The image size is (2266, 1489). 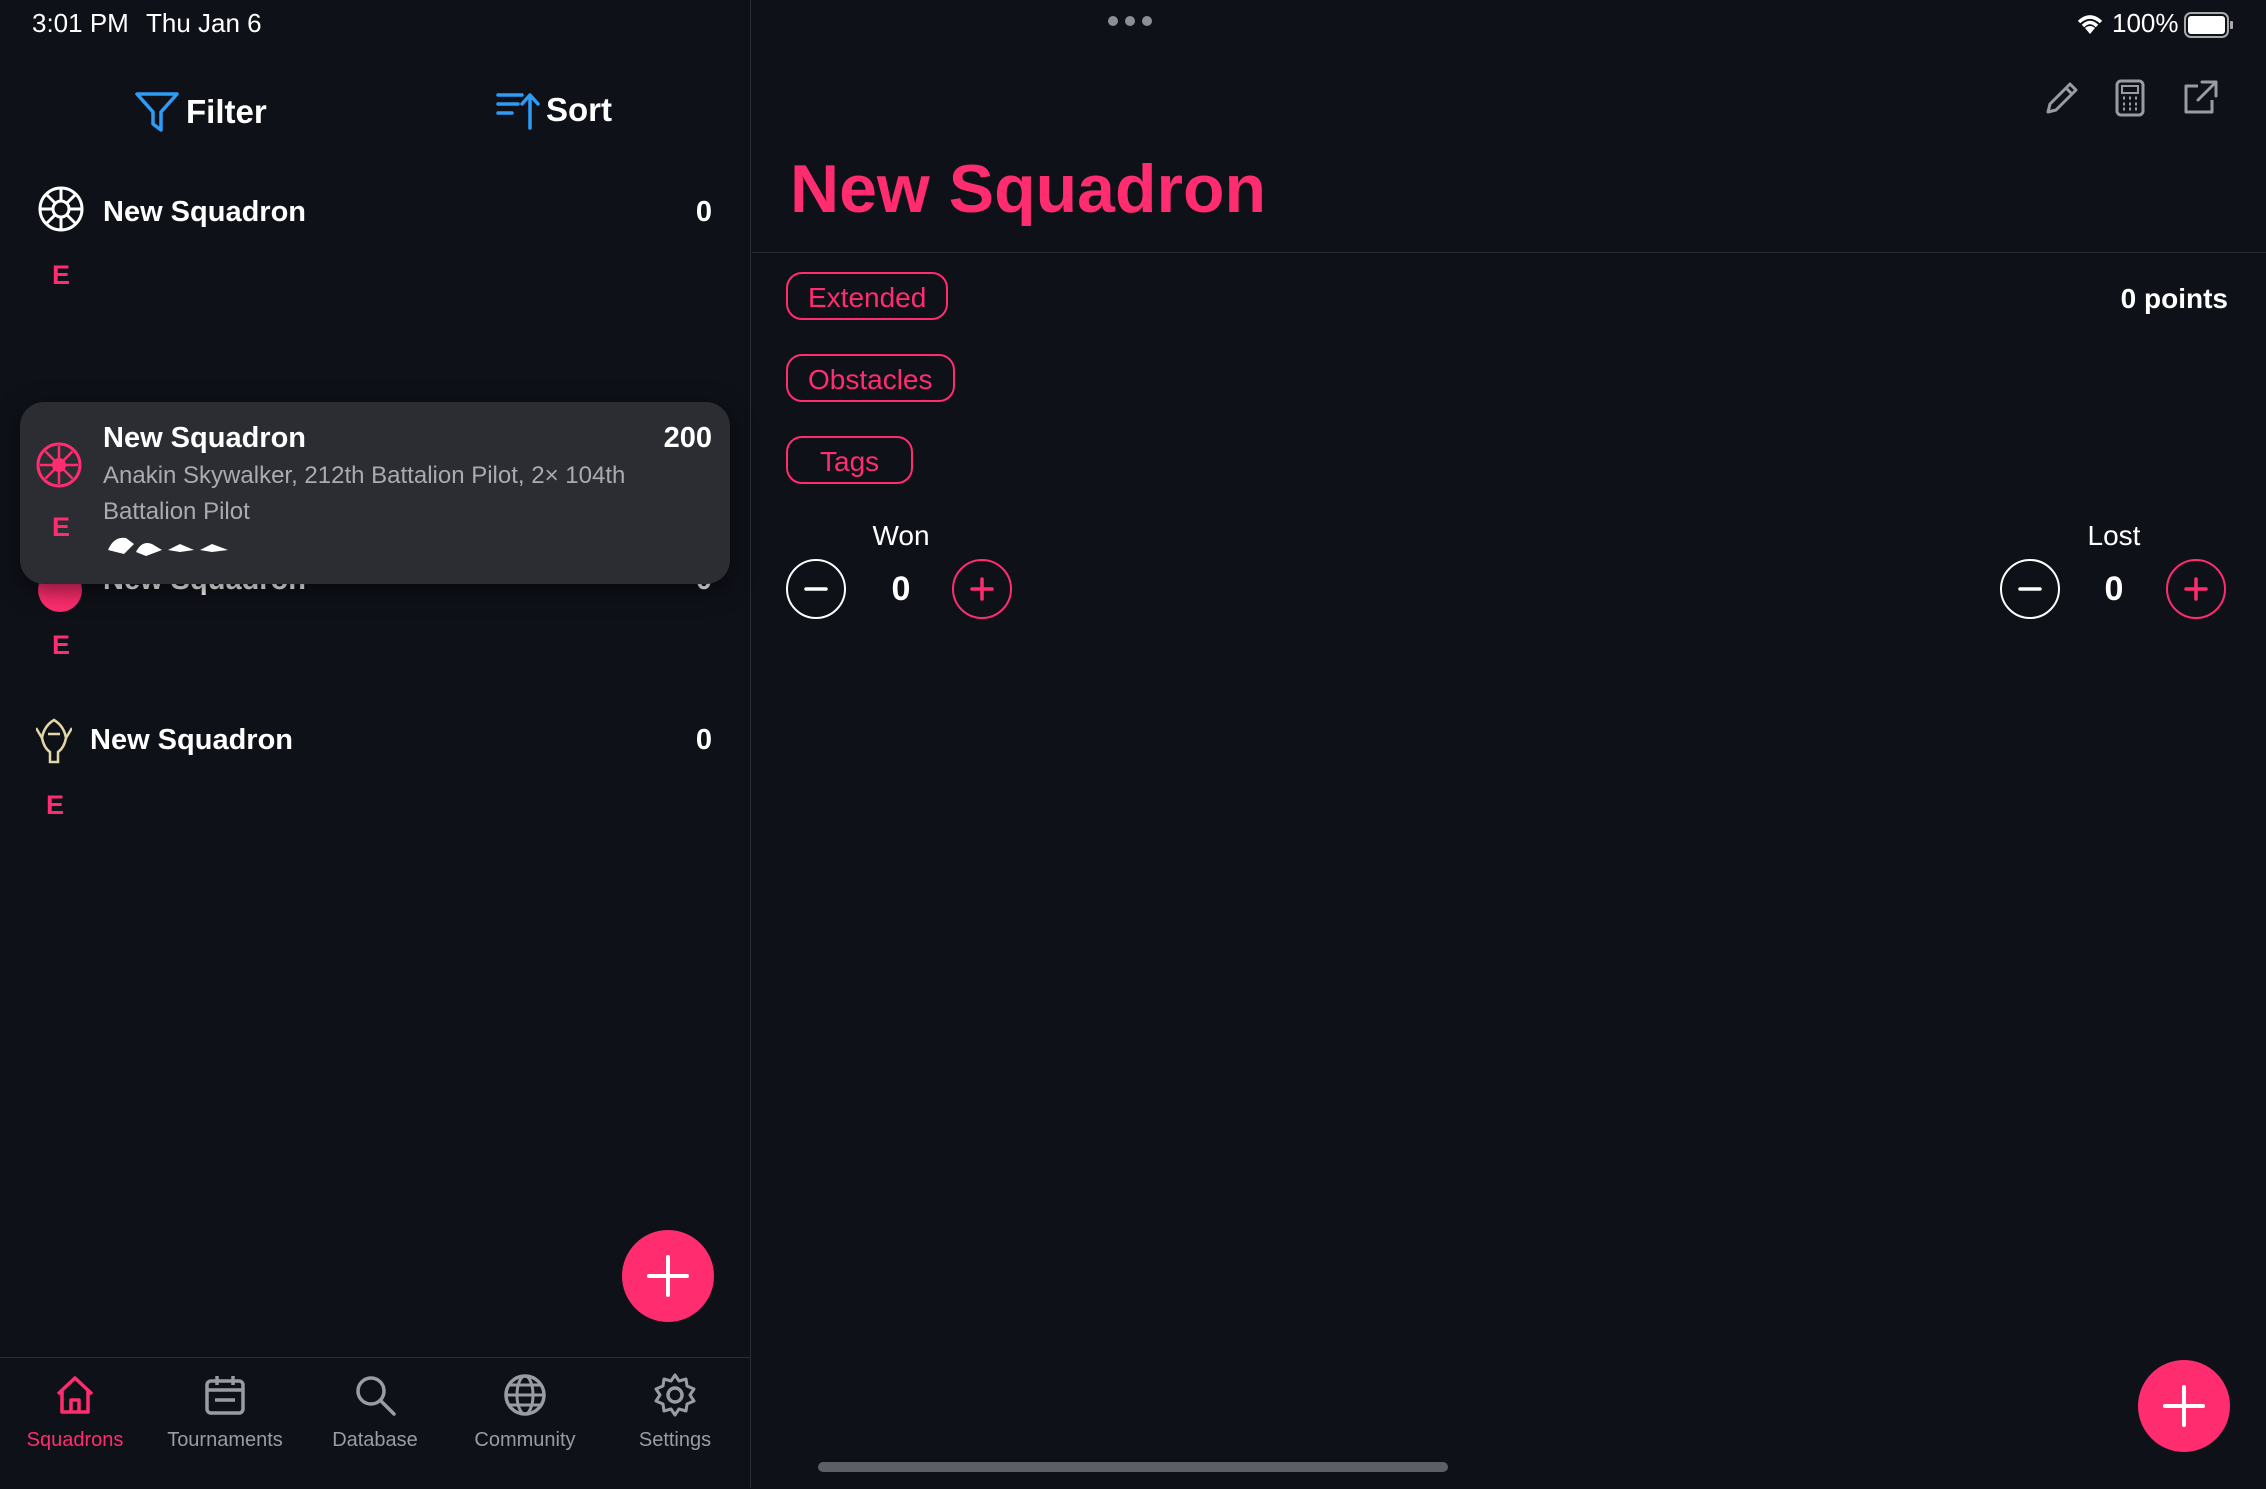 What do you see at coordinates (579, 109) in the screenshot?
I see `sort-label: Sort` at bounding box center [579, 109].